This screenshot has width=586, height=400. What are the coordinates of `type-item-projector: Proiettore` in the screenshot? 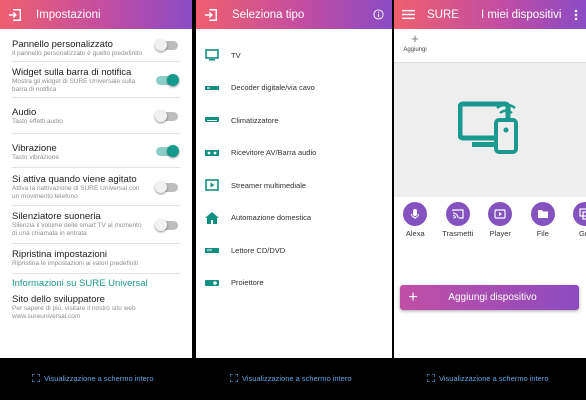 It's located at (294, 283).